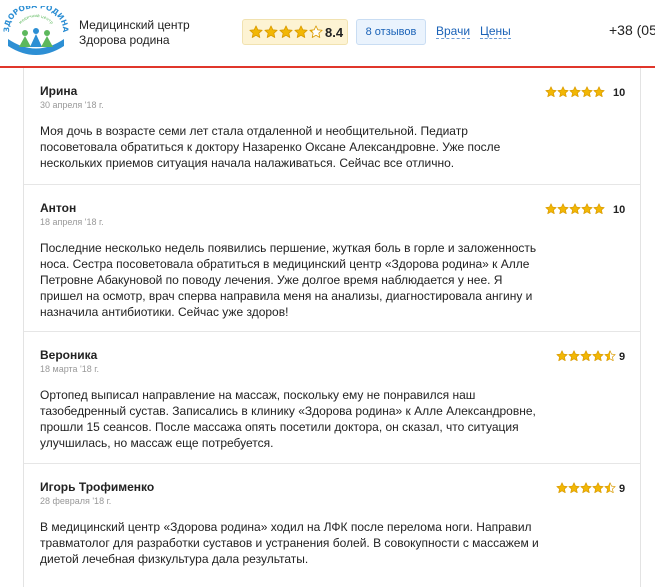  What do you see at coordinates (134, 32) in the screenshot?
I see `clinic-name: Медицинский центр Здорова родина` at bounding box center [134, 32].